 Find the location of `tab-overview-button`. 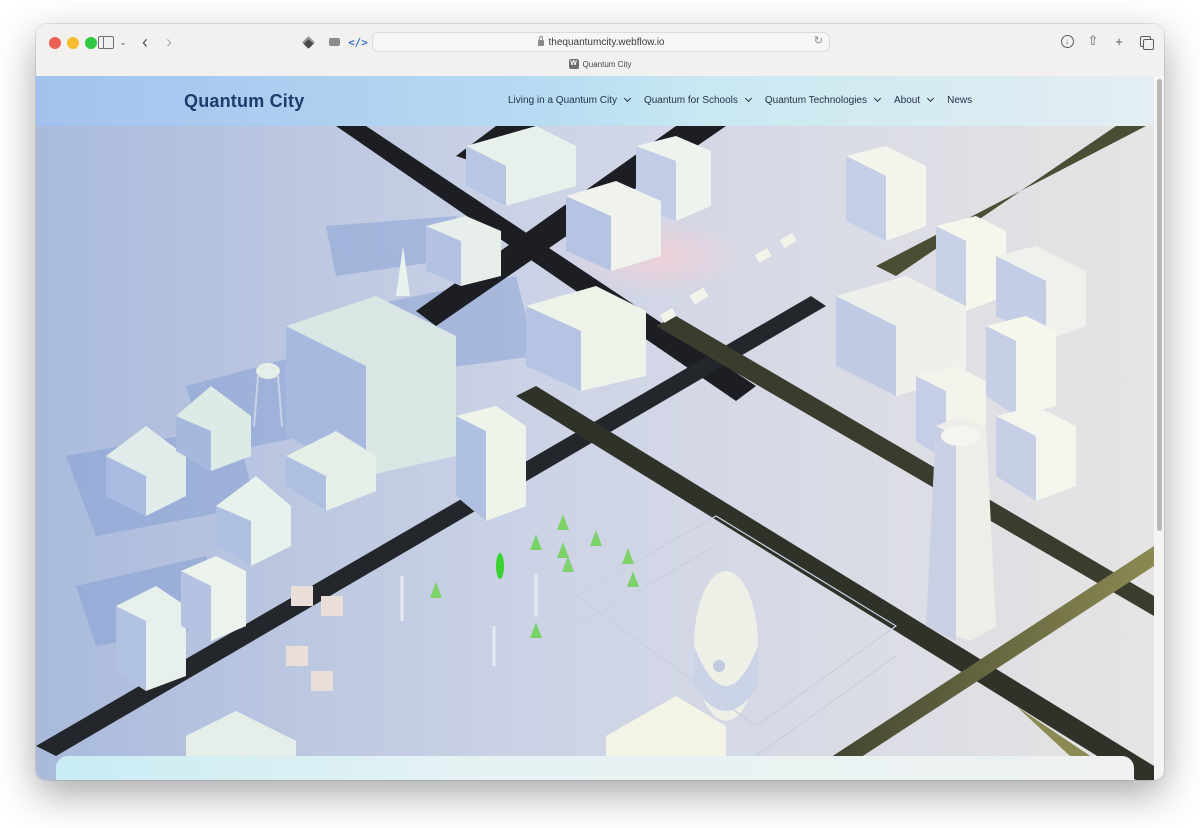

tab-overview-button is located at coordinates (1146, 41).